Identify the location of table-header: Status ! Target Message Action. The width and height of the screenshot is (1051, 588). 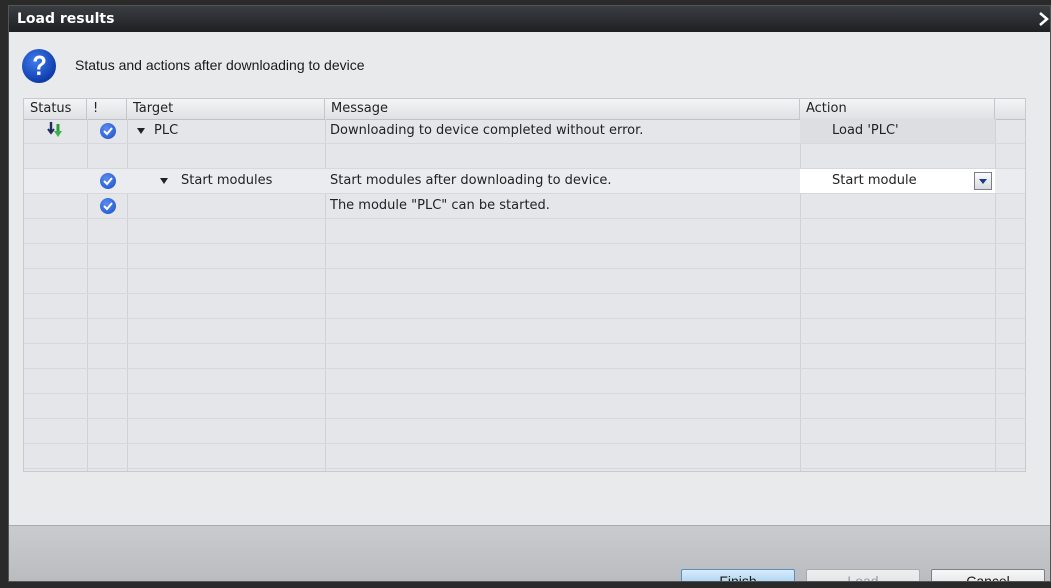
(524, 109).